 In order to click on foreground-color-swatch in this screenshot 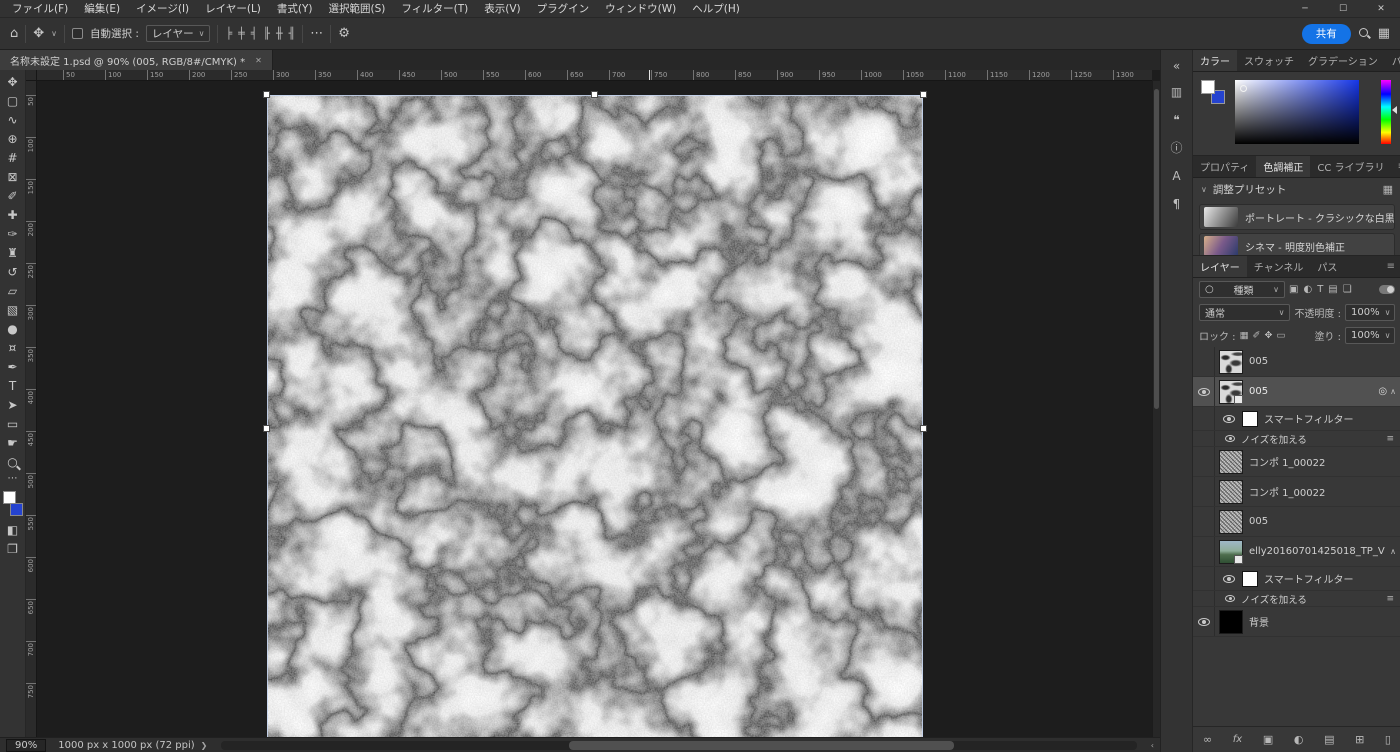, I will do `click(1208, 87)`.